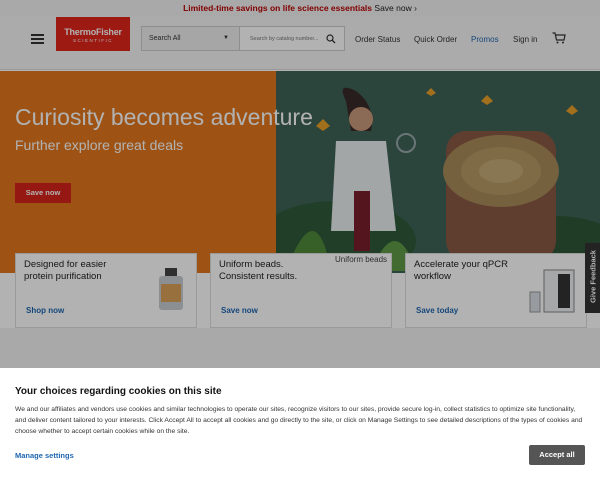 Image resolution: width=600 pixels, height=480 pixels. What do you see at coordinates (557, 455) in the screenshot?
I see `accept-all-button: Accept all` at bounding box center [557, 455].